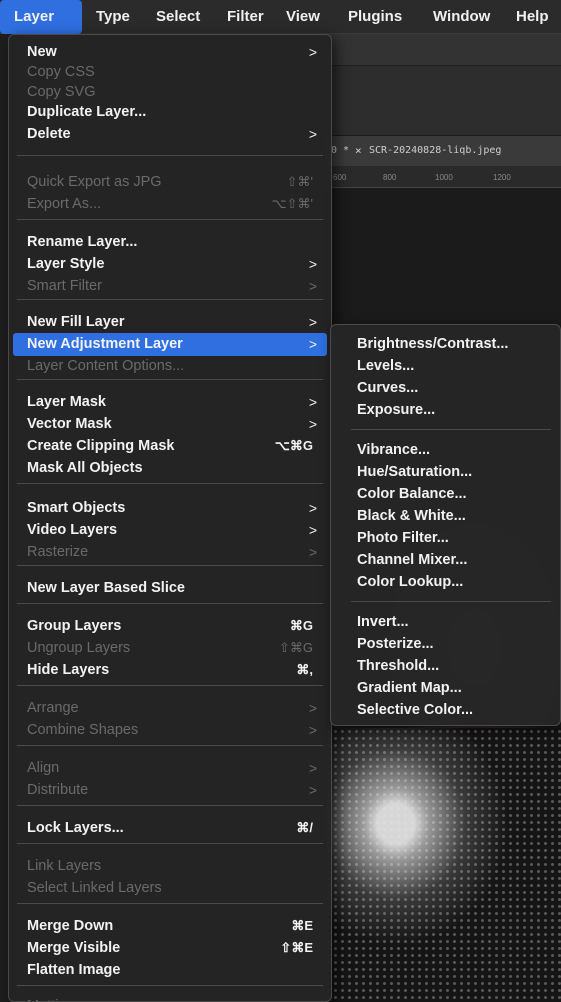  I want to click on menu-item-video-layers: Video Layers >, so click(170, 530).